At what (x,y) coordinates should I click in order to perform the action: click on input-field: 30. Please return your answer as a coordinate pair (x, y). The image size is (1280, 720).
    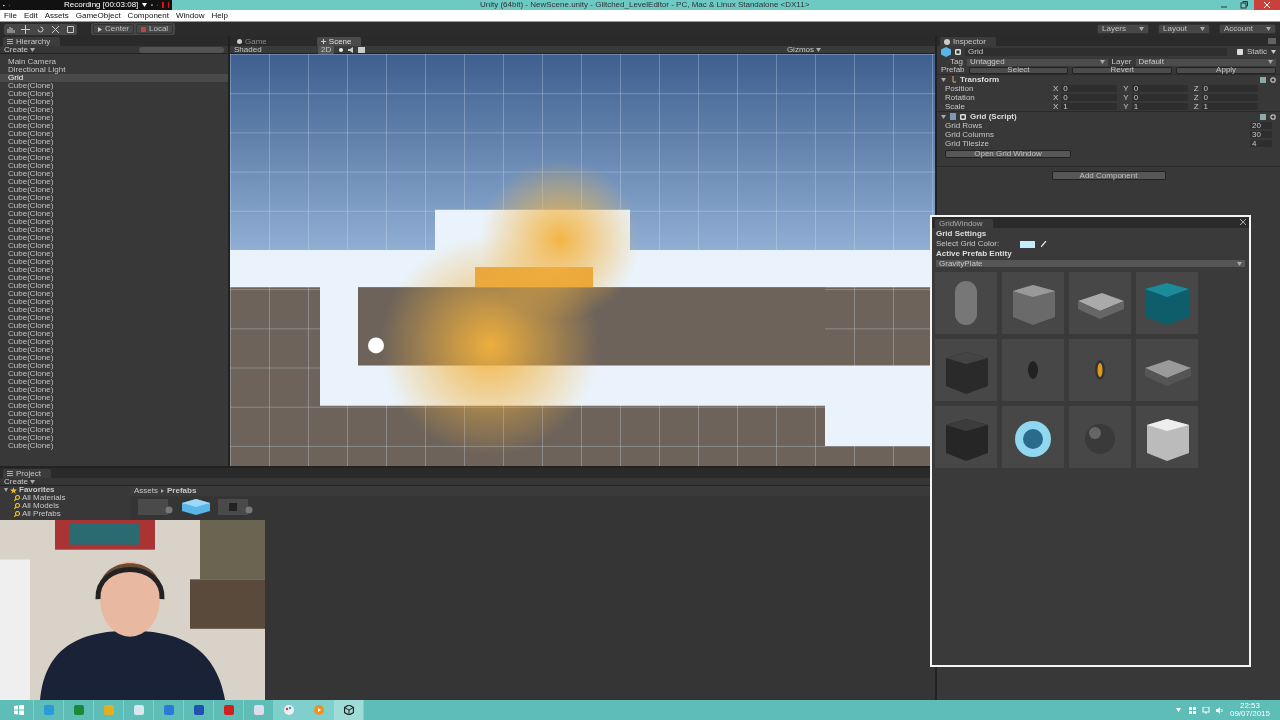
    Looking at the image, I should click on (1261, 134).